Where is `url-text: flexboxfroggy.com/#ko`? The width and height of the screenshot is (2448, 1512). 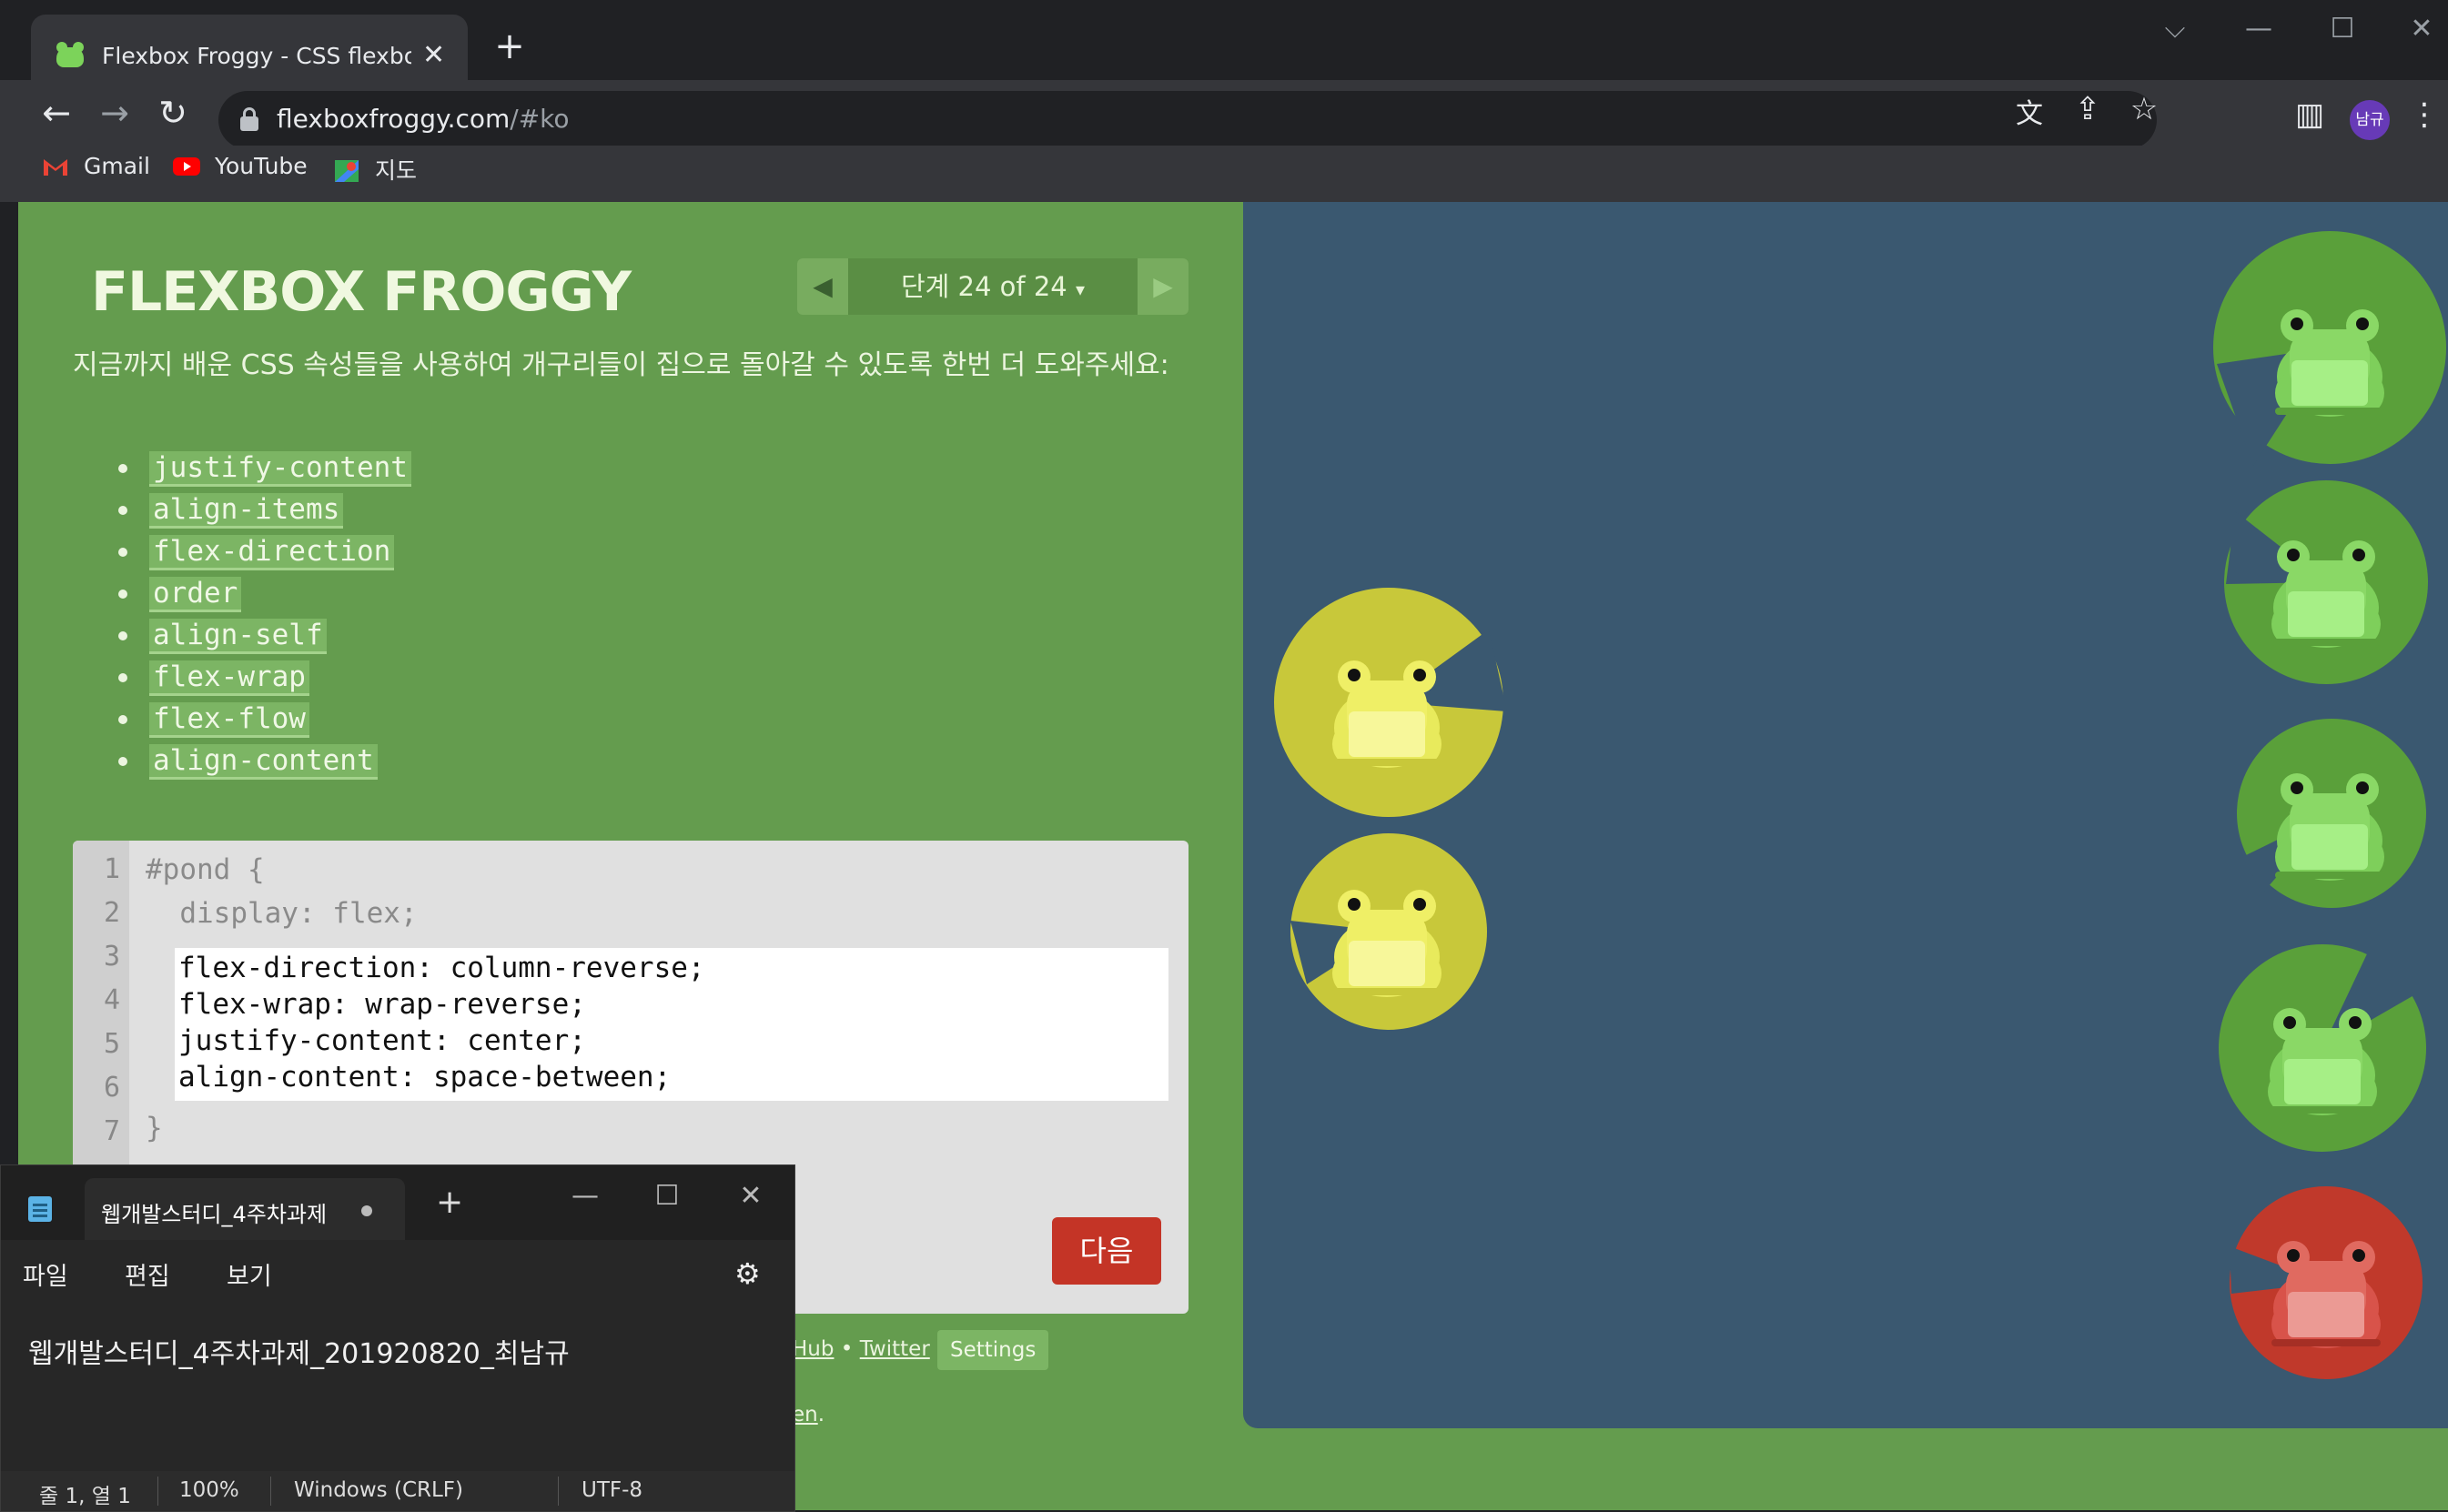
url-text: flexboxfroggy.com/#ko is located at coordinates (424, 119).